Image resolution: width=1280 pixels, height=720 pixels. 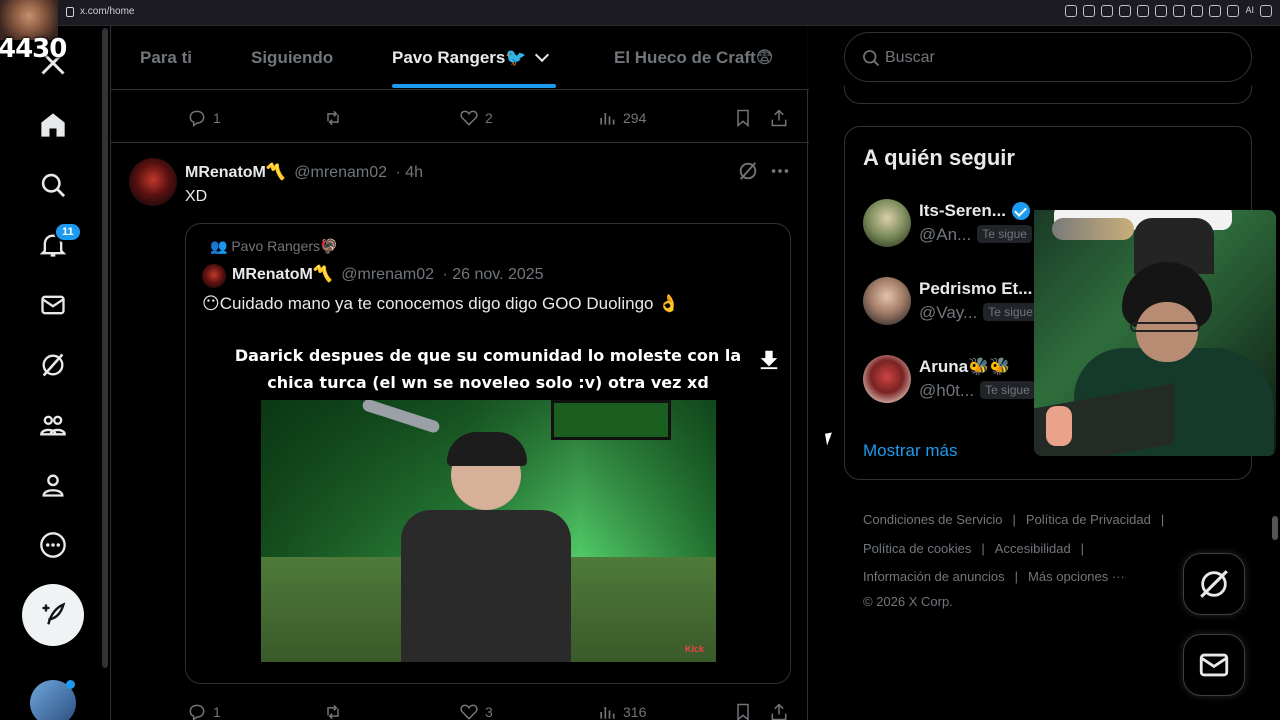 What do you see at coordinates (1020, 210) in the screenshot?
I see `verified-badge-icon` at bounding box center [1020, 210].